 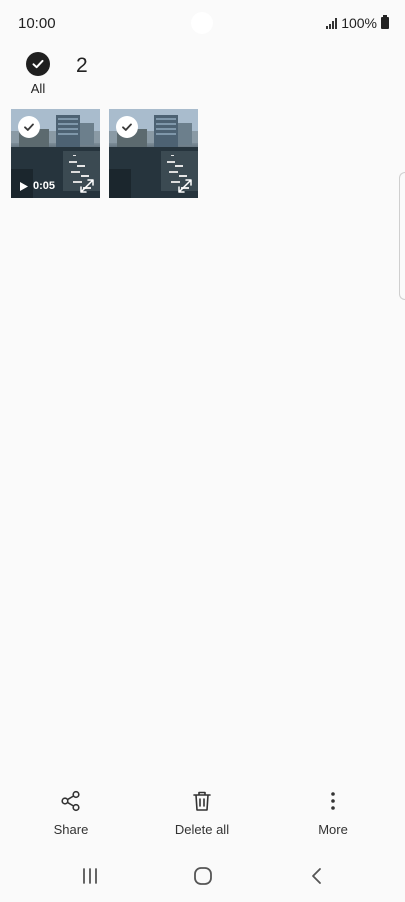 I want to click on check-circle-icon, so click(x=38, y=64).